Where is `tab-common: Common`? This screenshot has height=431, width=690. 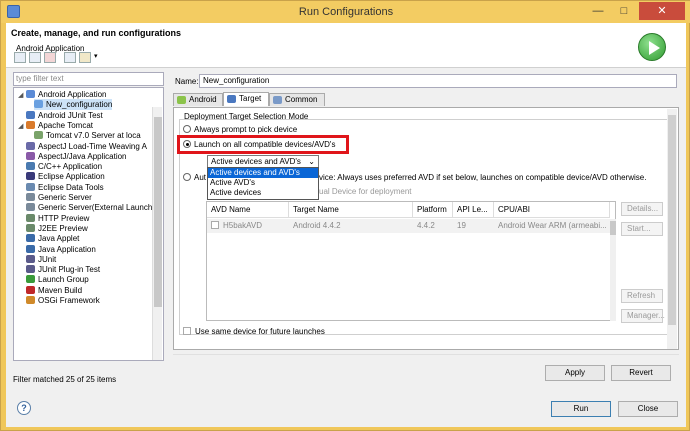 tab-common: Common is located at coordinates (297, 99).